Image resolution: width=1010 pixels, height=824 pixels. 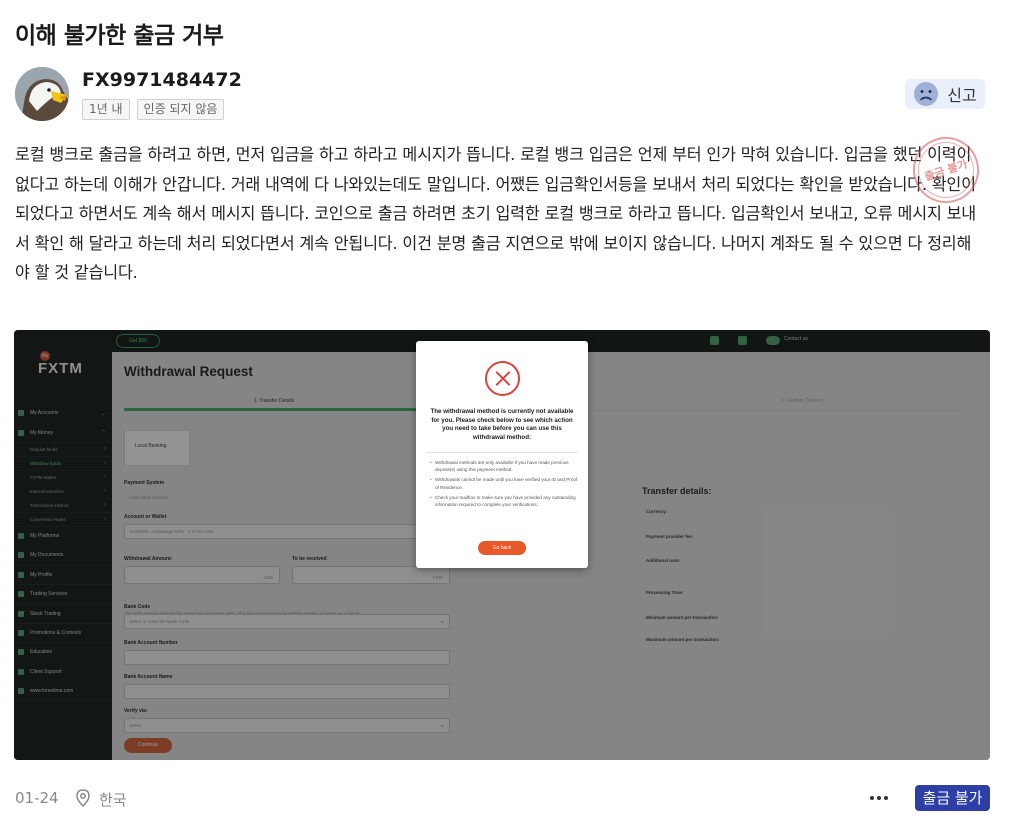 I want to click on user-meta: 1년 내 인증 되지 않음, so click(x=153, y=109).